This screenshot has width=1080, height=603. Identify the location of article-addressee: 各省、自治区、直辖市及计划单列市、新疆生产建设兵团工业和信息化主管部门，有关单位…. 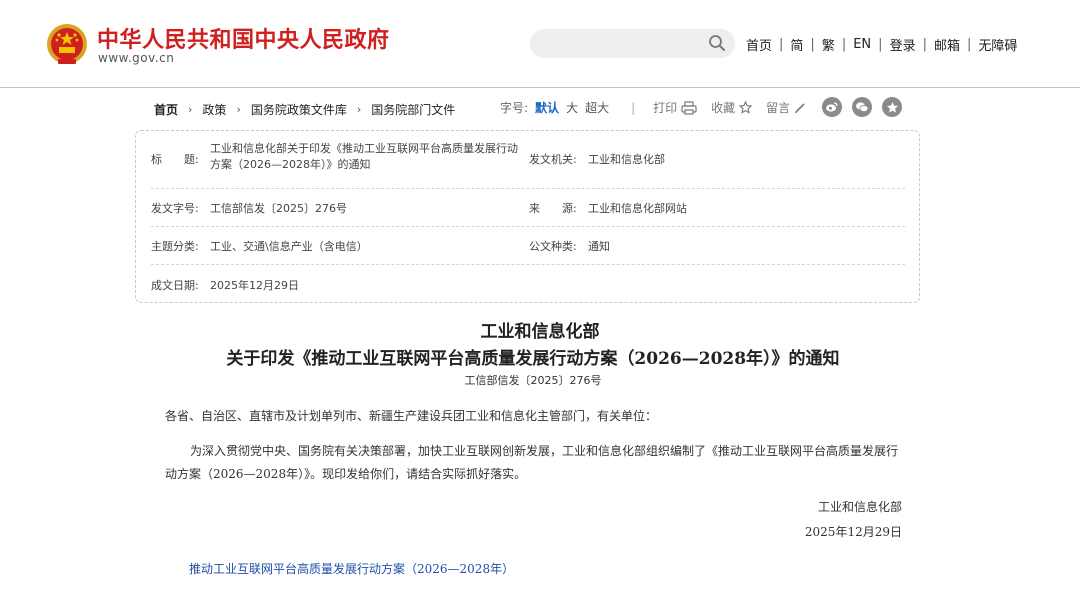
(411, 416).